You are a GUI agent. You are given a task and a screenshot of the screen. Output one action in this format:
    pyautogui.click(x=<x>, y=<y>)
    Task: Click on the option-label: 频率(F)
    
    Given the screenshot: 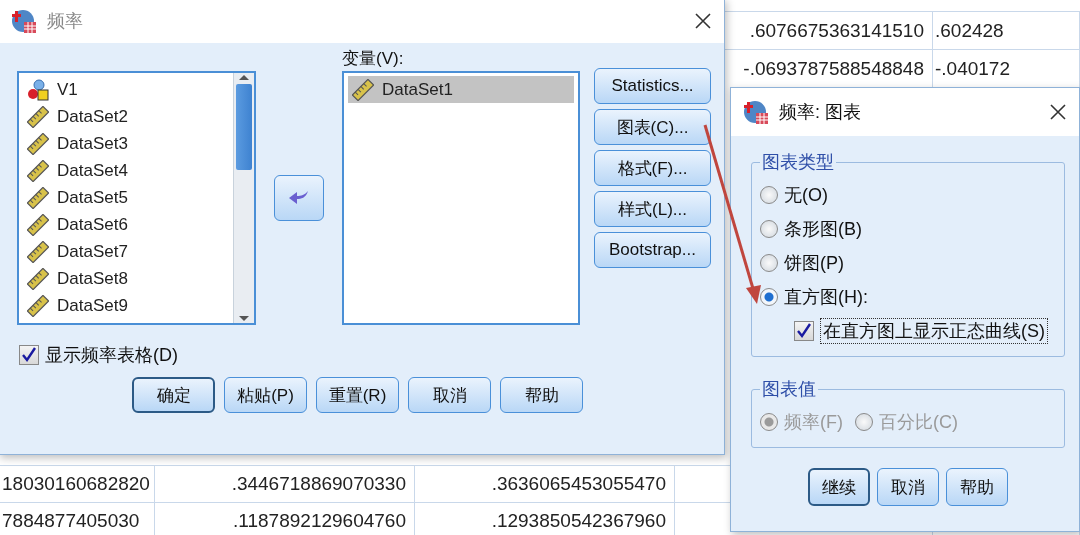 What is the action you would take?
    pyautogui.click(x=813, y=422)
    